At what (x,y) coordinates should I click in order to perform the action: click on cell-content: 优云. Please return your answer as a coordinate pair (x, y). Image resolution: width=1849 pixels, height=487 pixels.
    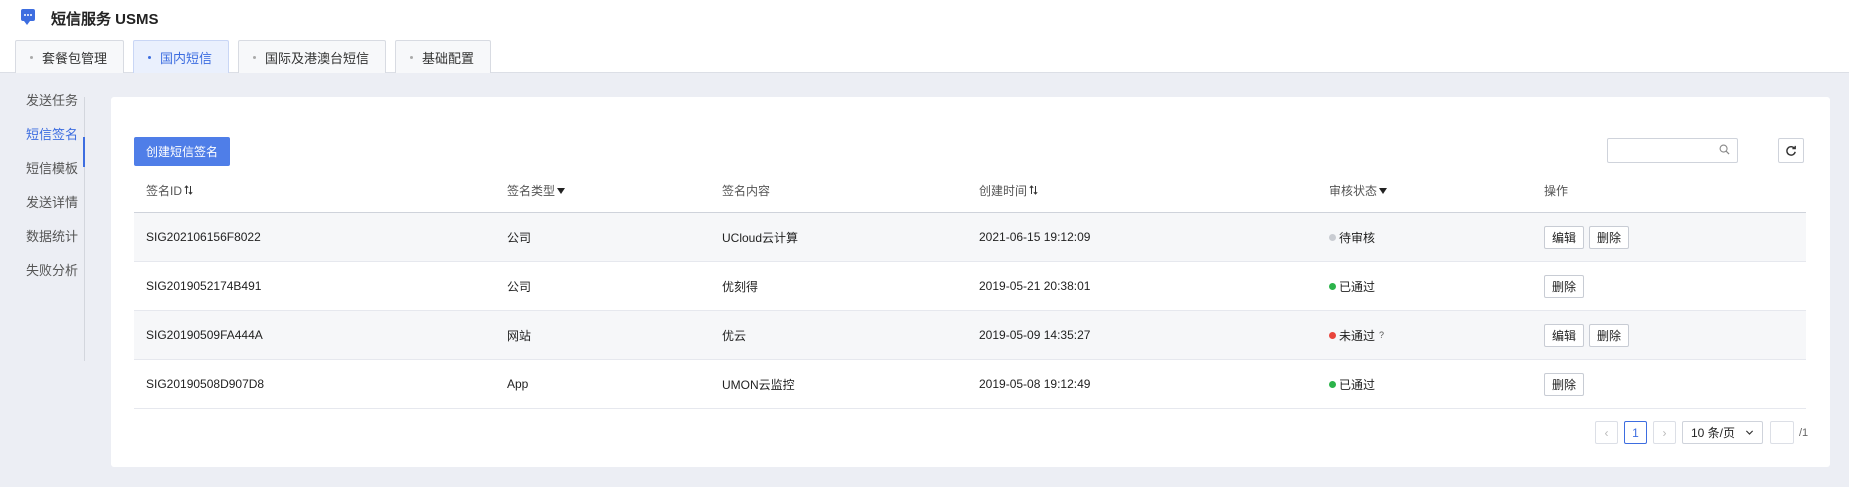
    Looking at the image, I should click on (734, 335).